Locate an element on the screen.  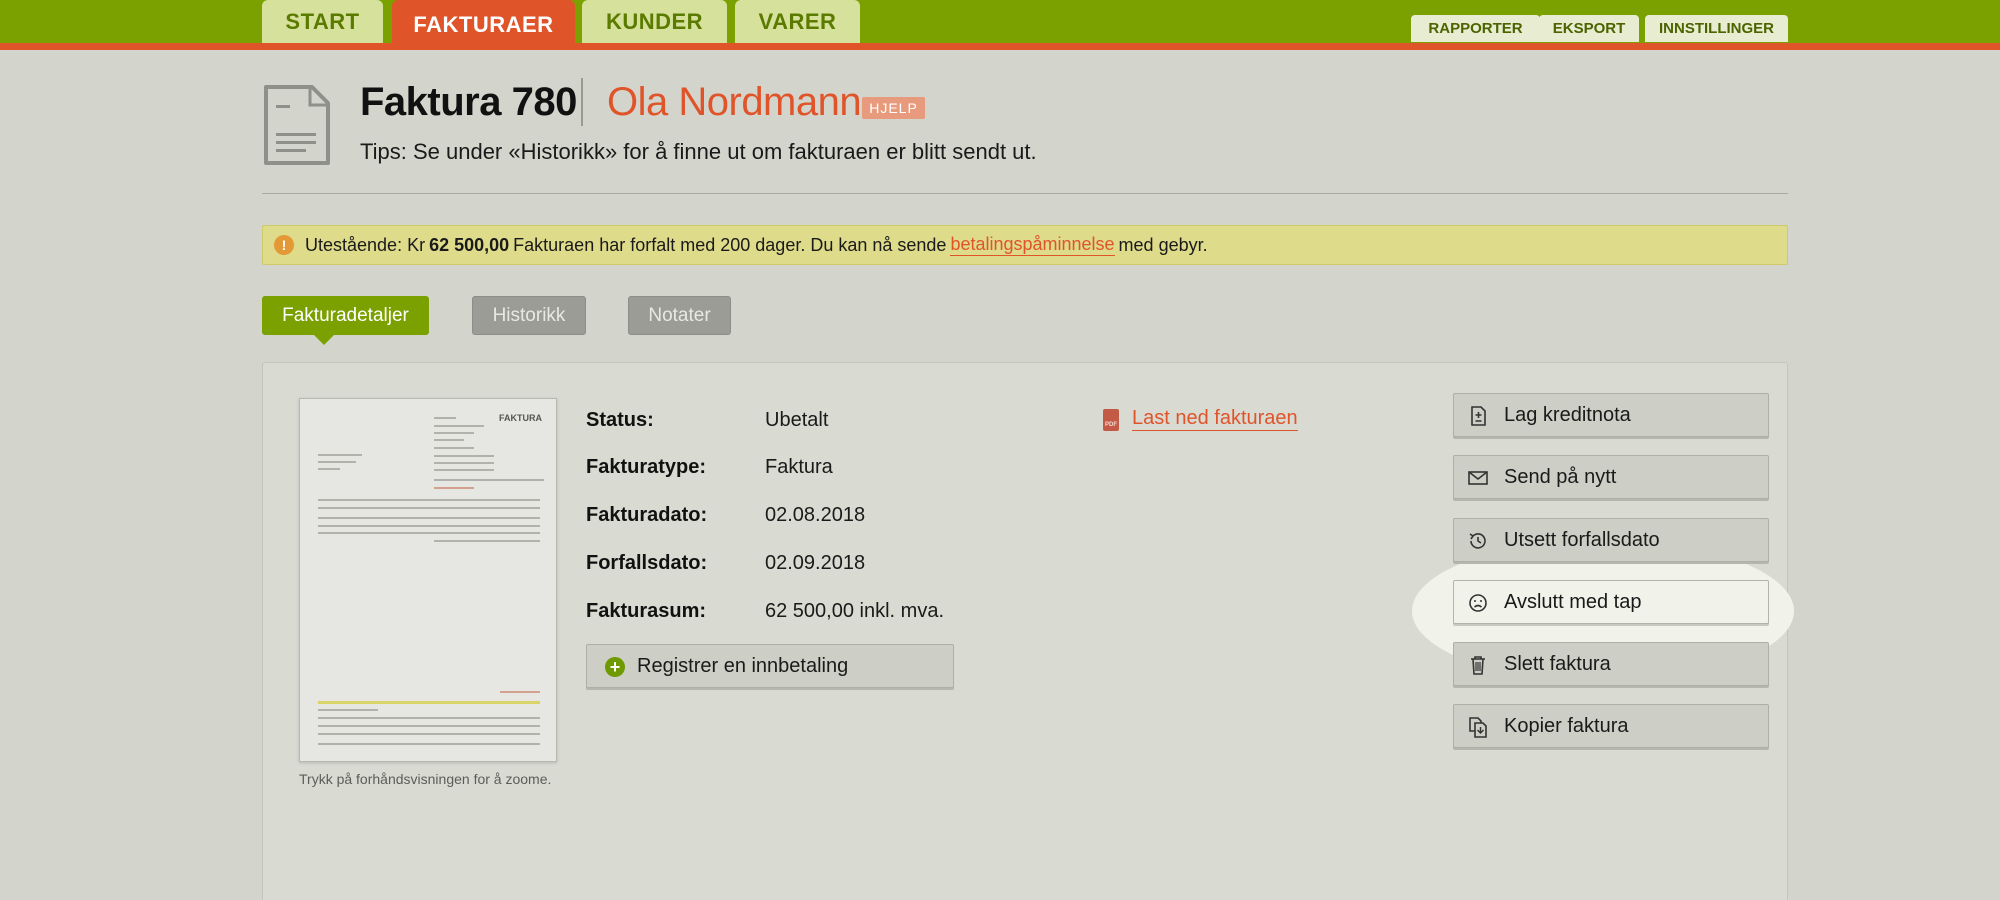
exclamation-icon: ! is located at coordinates (284, 245).